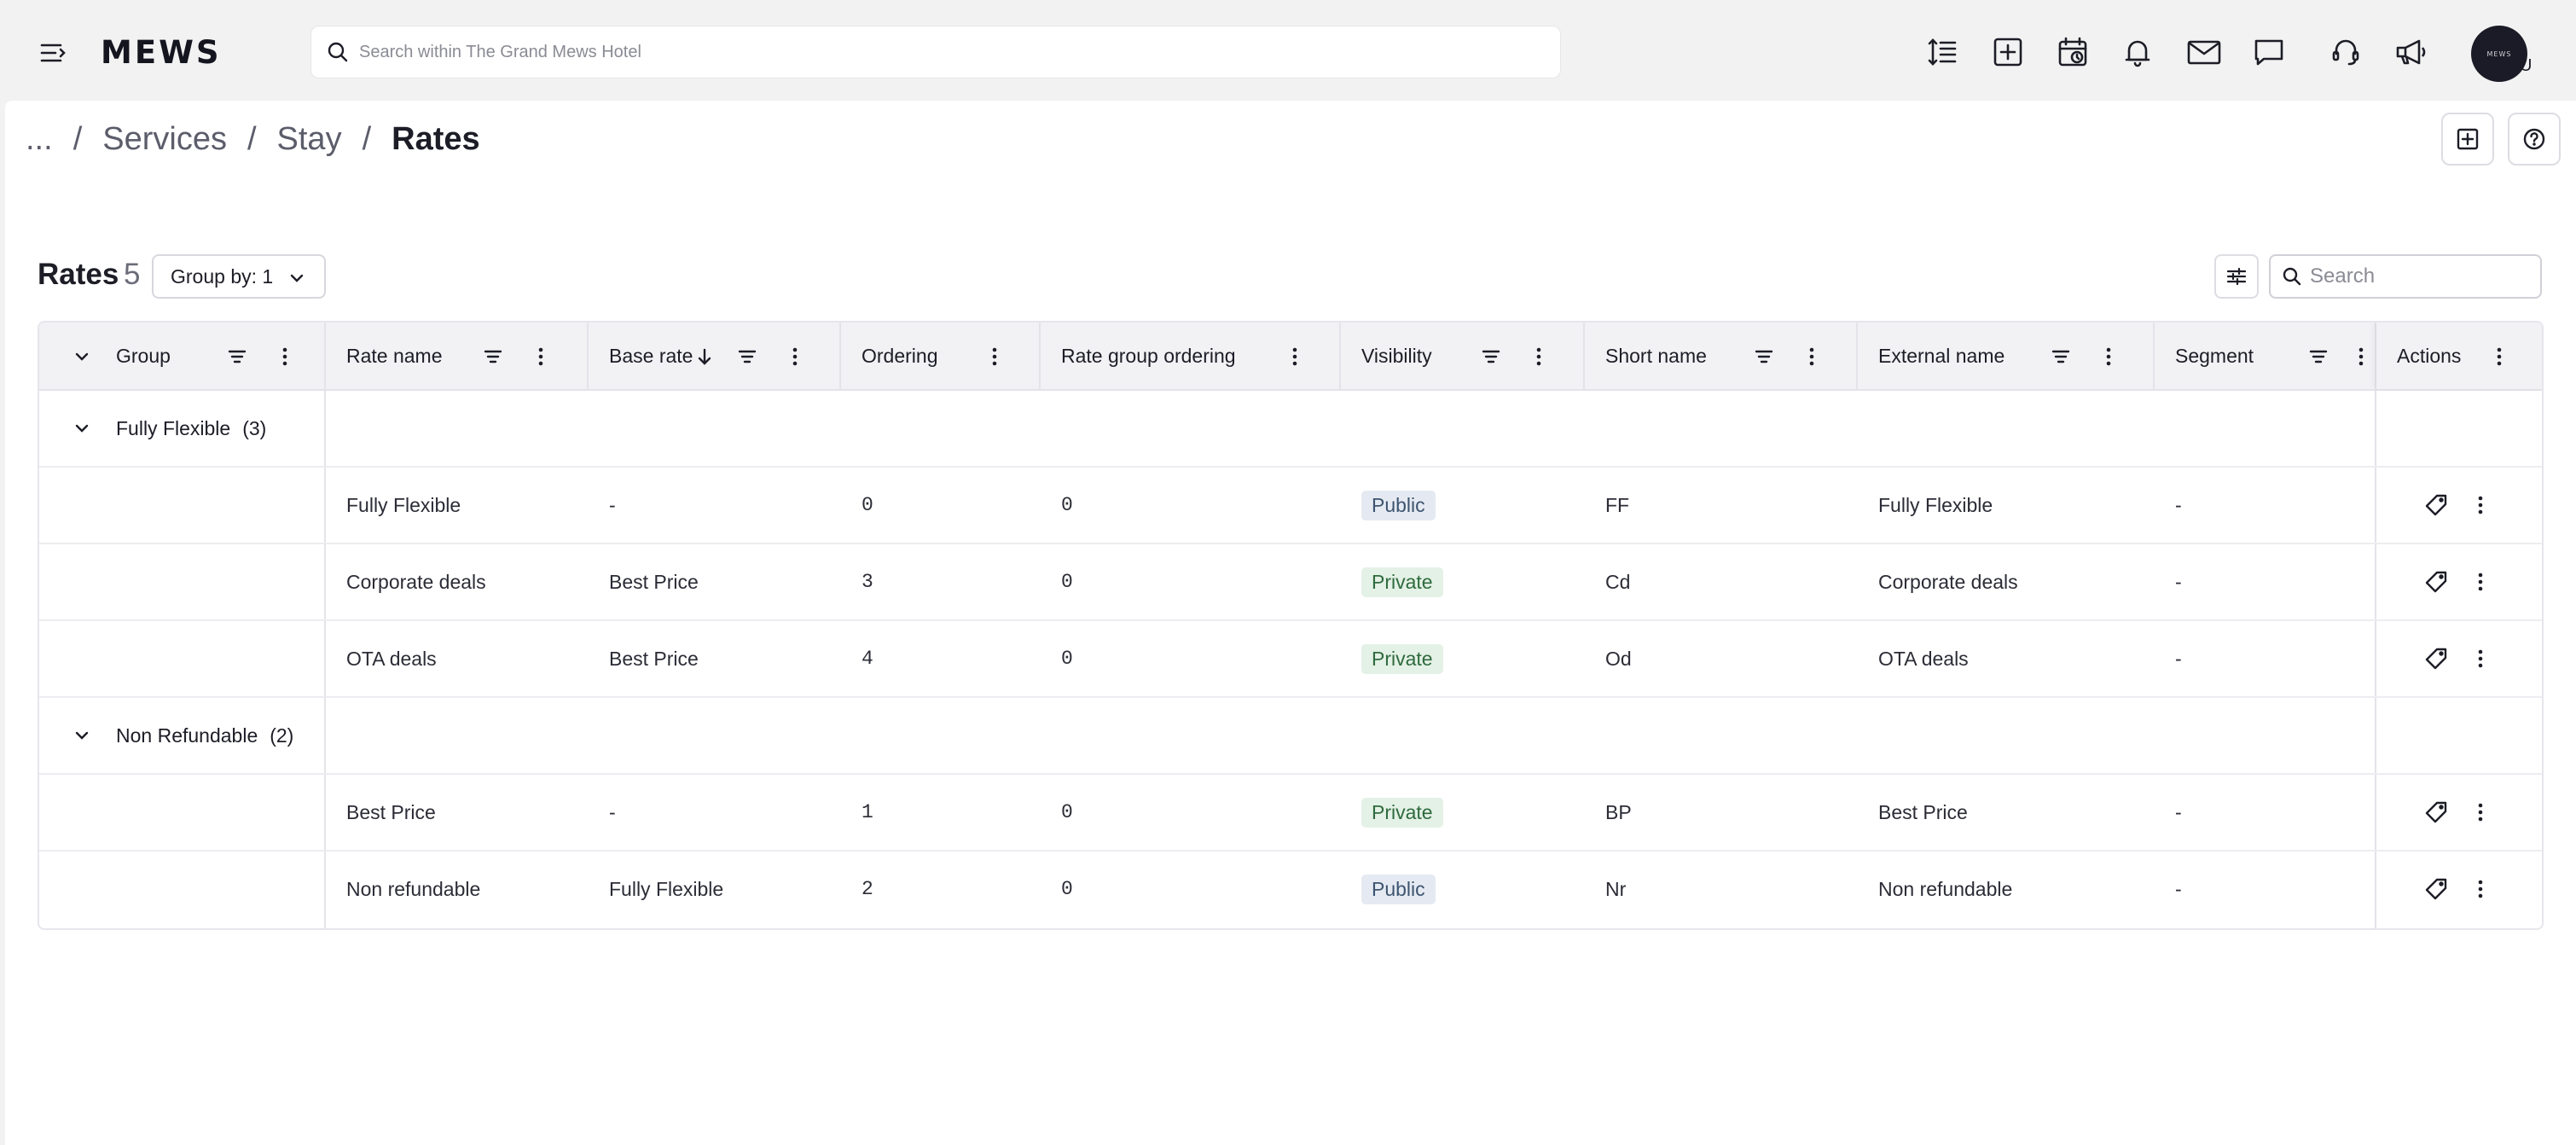 This screenshot has height=1145, width=2576. What do you see at coordinates (959, 52) in the screenshot?
I see `global-search-input` at bounding box center [959, 52].